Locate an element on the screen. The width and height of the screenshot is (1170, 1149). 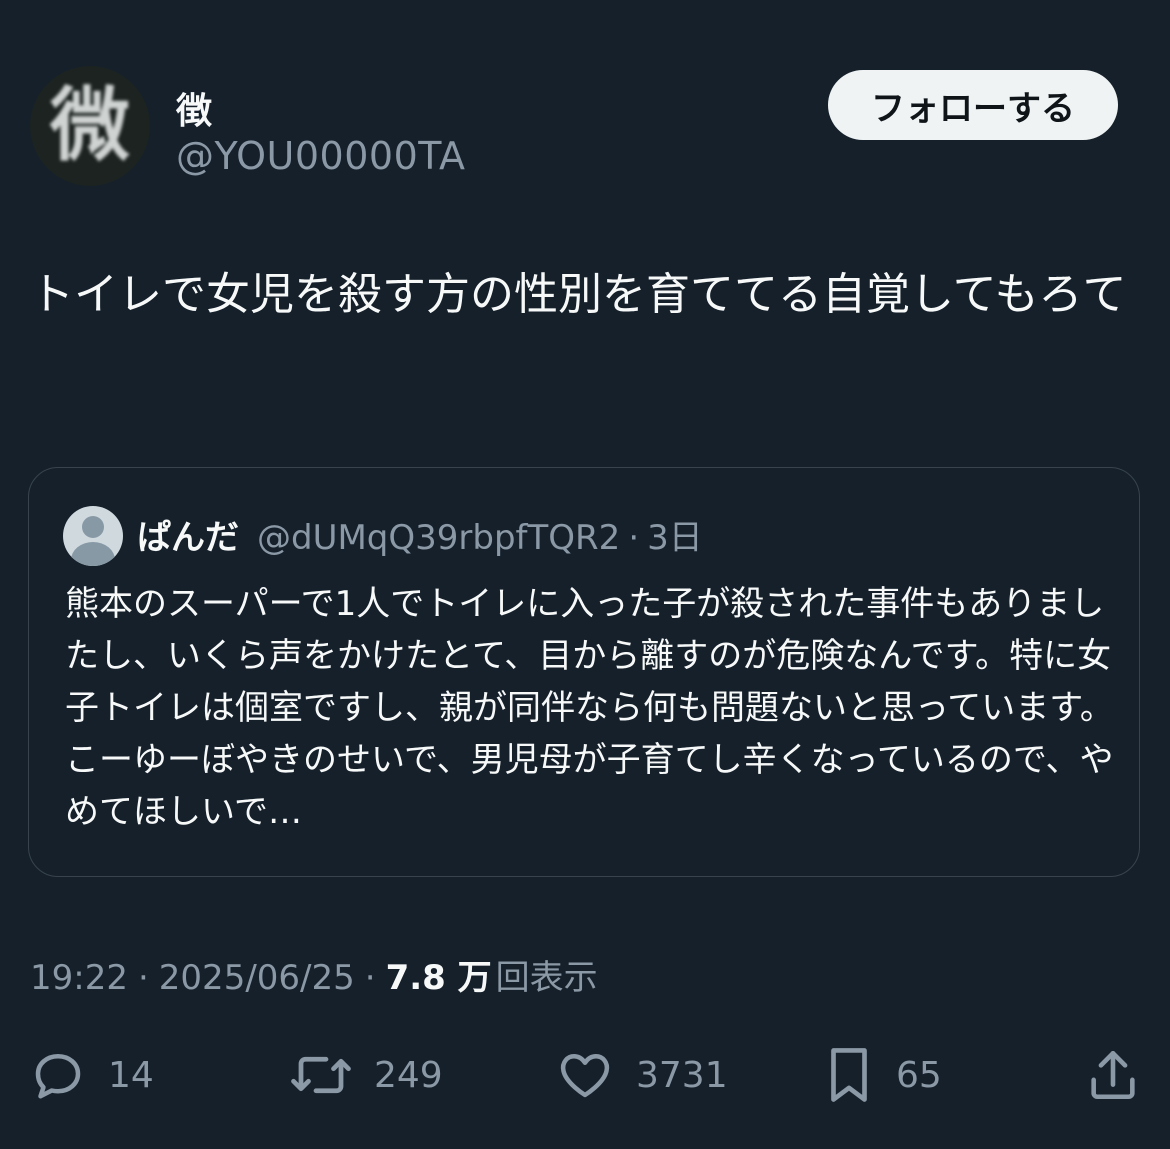
action-bar: 14 249 3731 65 is located at coordinates (585, 1075).